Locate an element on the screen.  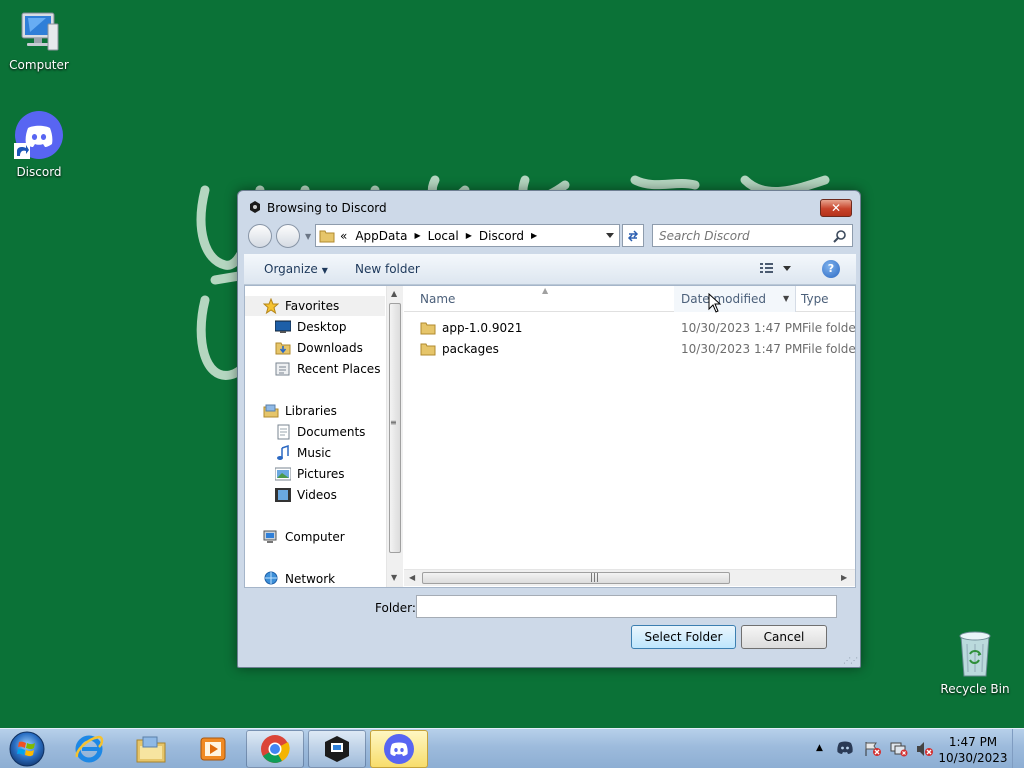
organize-button: Organize ▼ is located at coordinates (296, 269).